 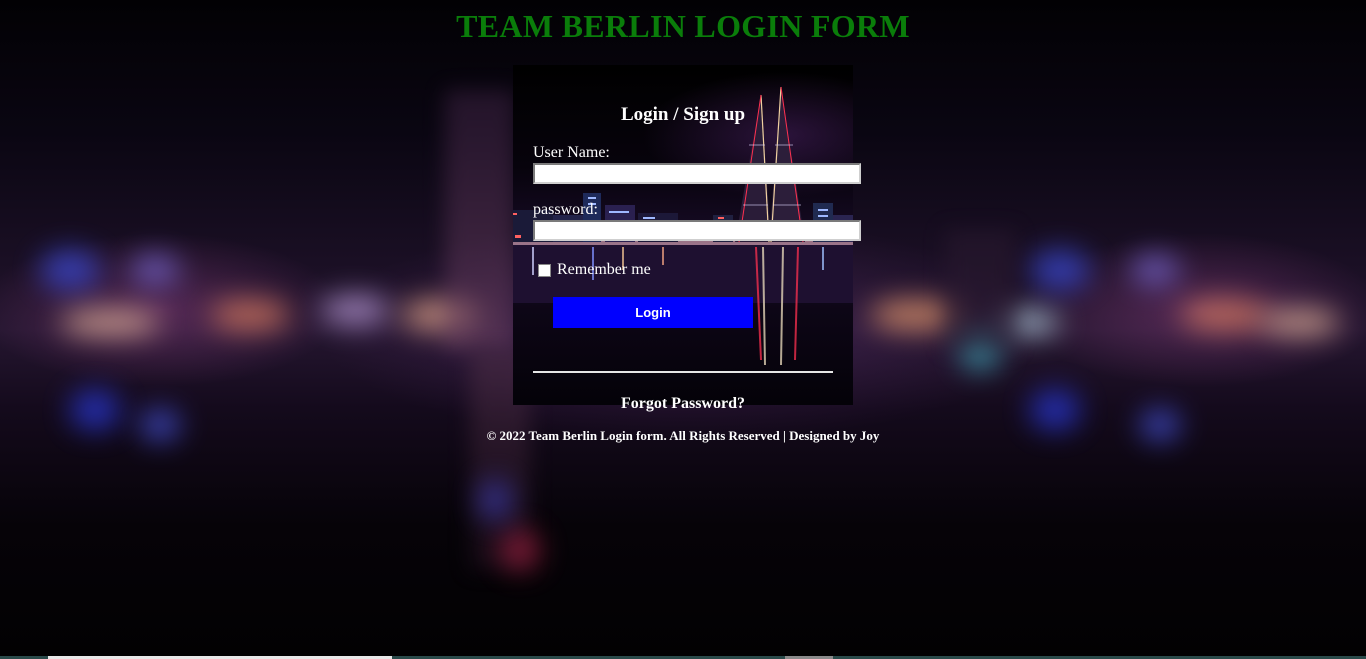 I want to click on remember-me-checkbox, so click(x=544, y=270).